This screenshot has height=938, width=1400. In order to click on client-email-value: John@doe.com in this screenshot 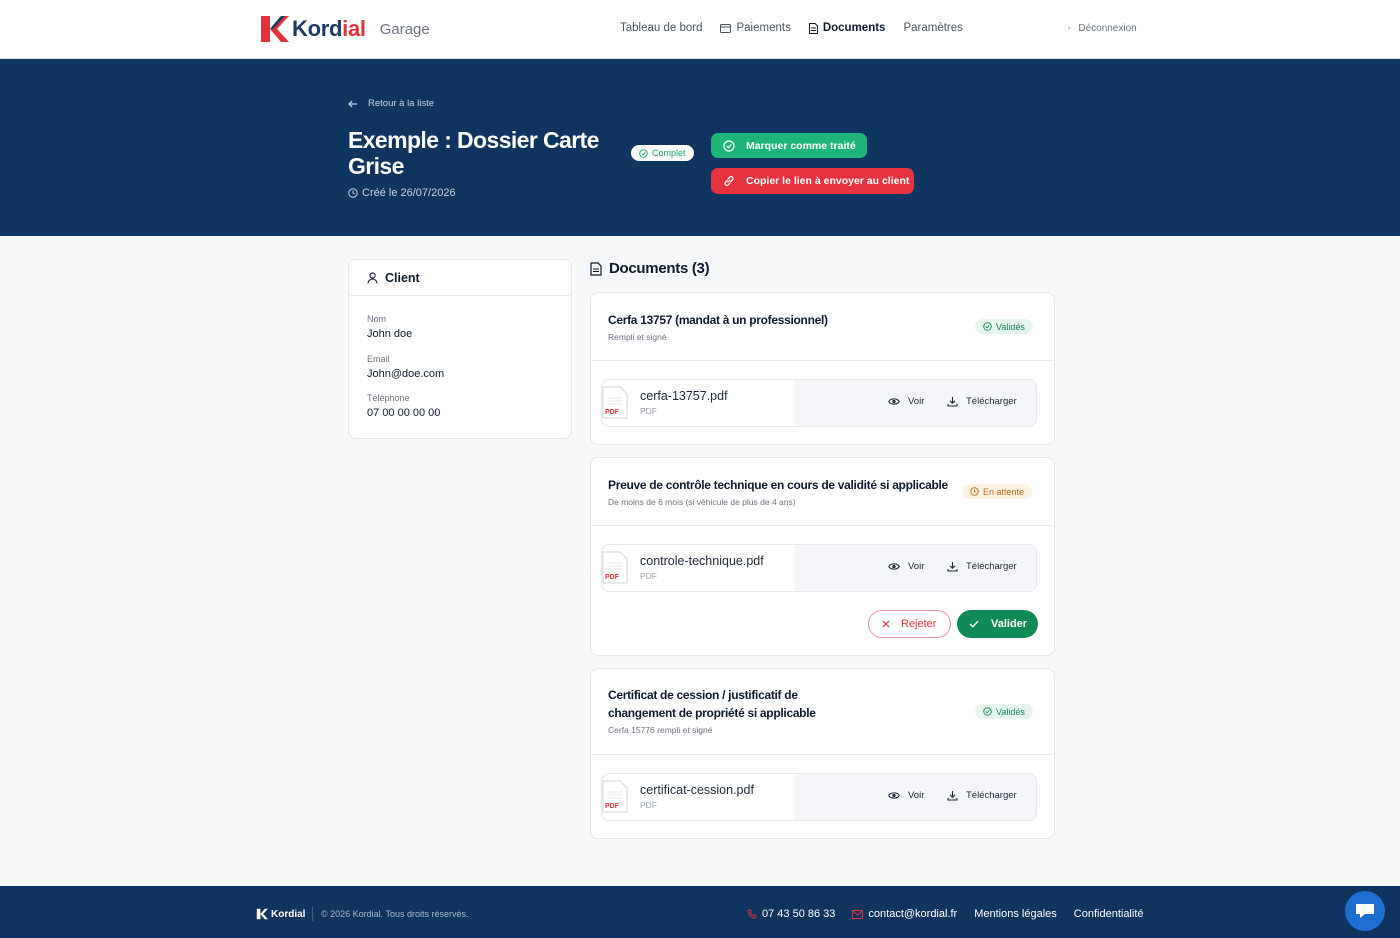, I will do `click(406, 374)`.